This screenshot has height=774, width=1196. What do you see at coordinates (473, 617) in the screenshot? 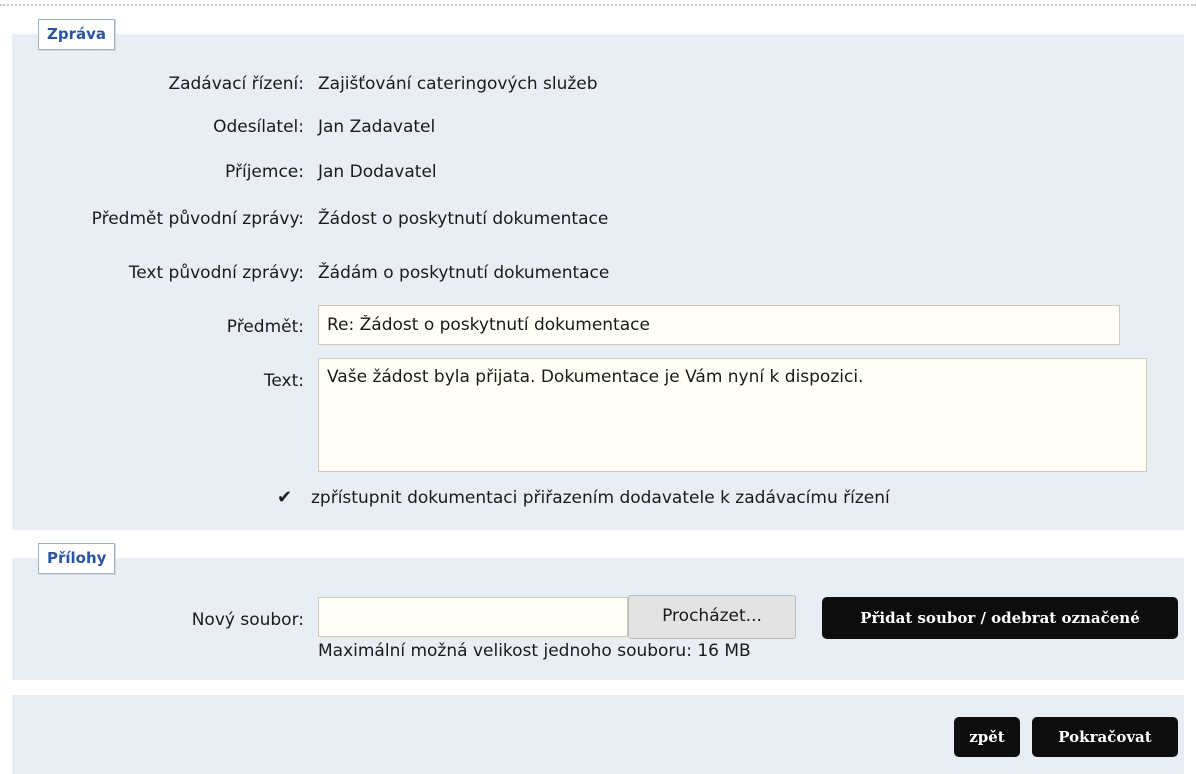
I see `file-path-input` at bounding box center [473, 617].